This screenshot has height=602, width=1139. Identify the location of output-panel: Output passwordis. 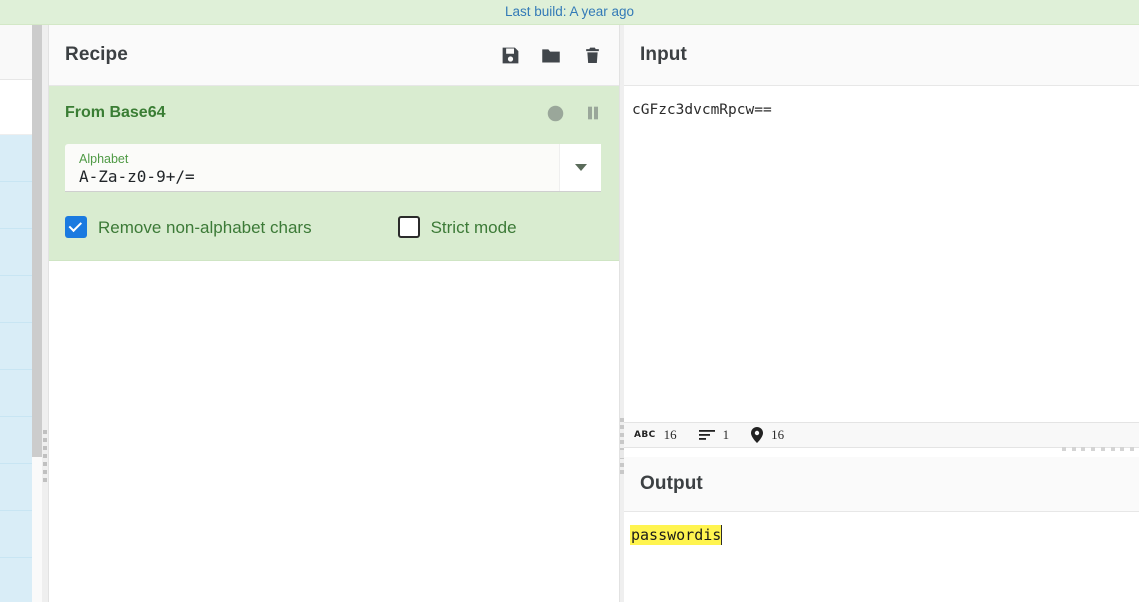
(881, 529).